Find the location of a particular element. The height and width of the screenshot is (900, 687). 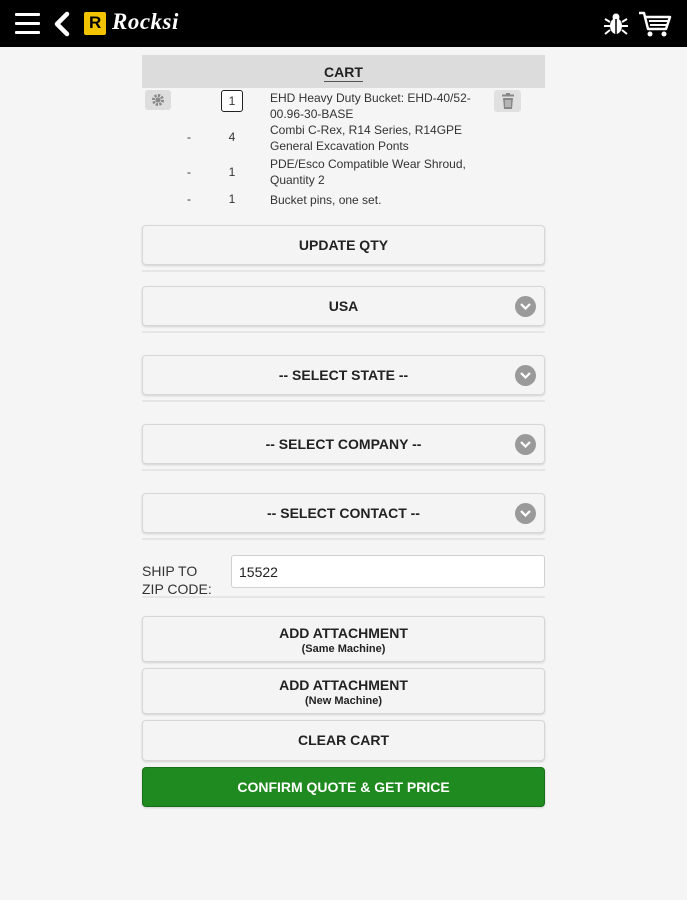

country-select: USA is located at coordinates (343, 306).